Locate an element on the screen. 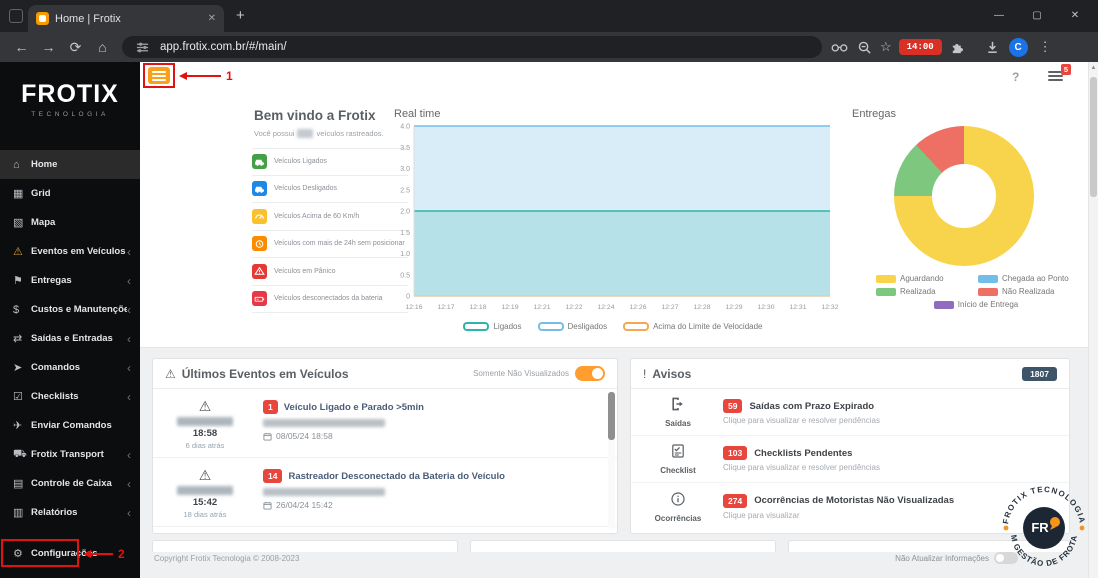  window-close-button: ✕ is located at coordinates (1075, 16).